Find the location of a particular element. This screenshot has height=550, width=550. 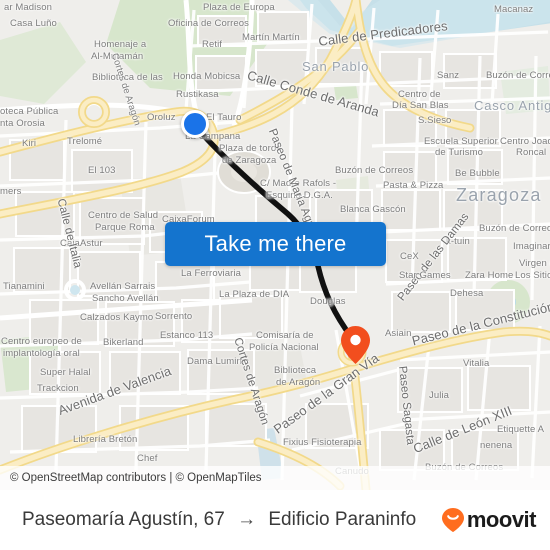

destination-marker is located at coordinates (355, 345).